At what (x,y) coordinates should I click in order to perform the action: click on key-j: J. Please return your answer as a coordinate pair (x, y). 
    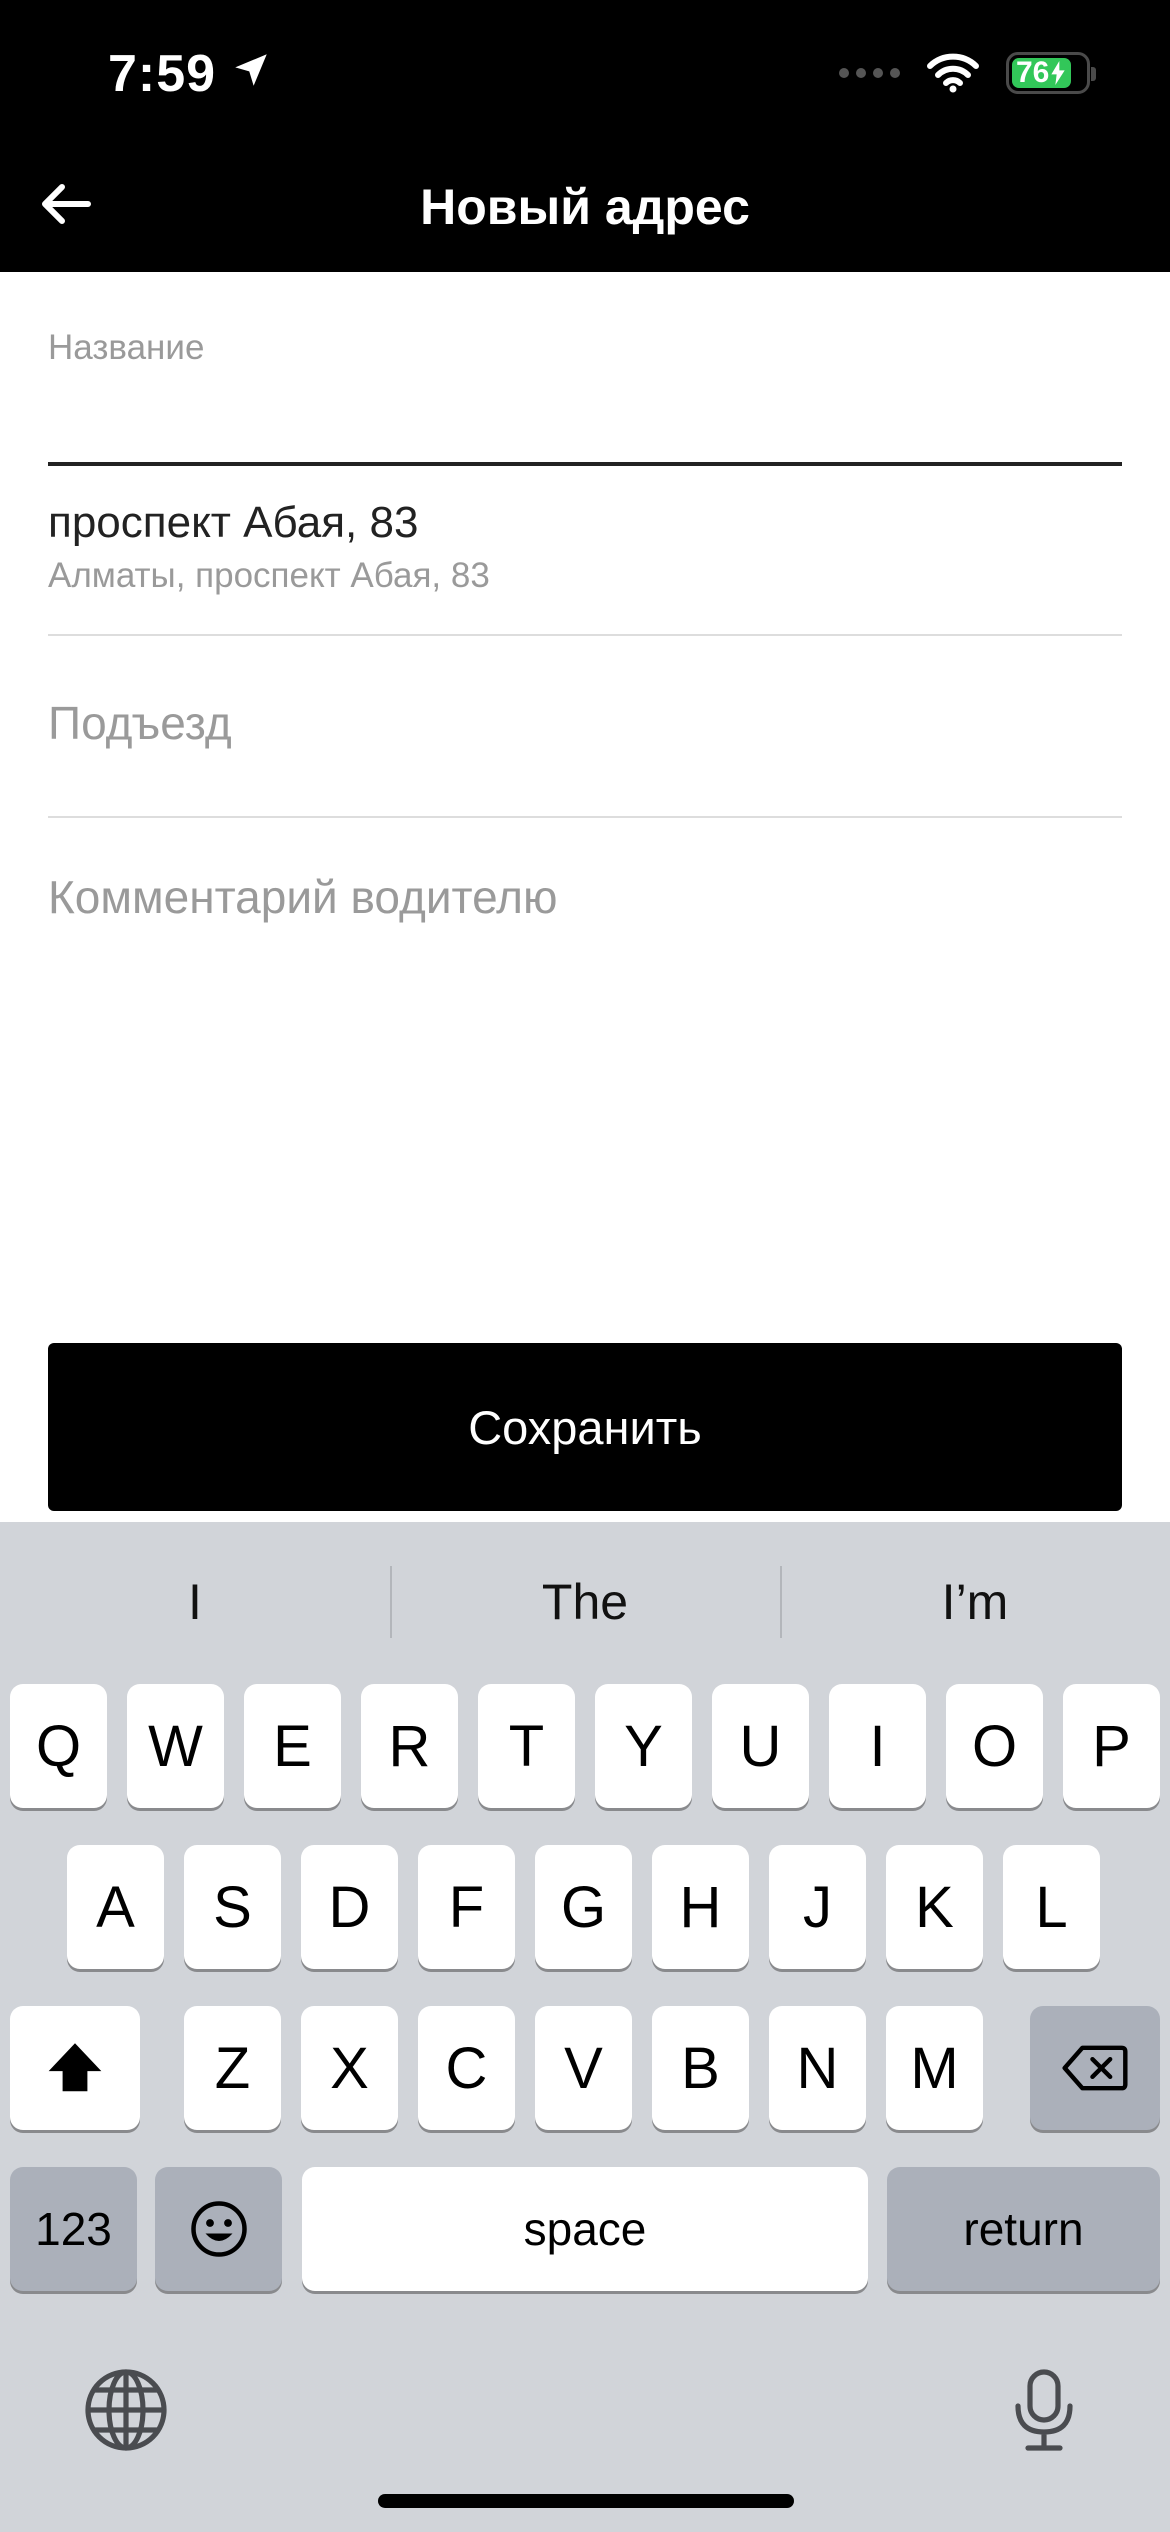
    Looking at the image, I should click on (817, 1907).